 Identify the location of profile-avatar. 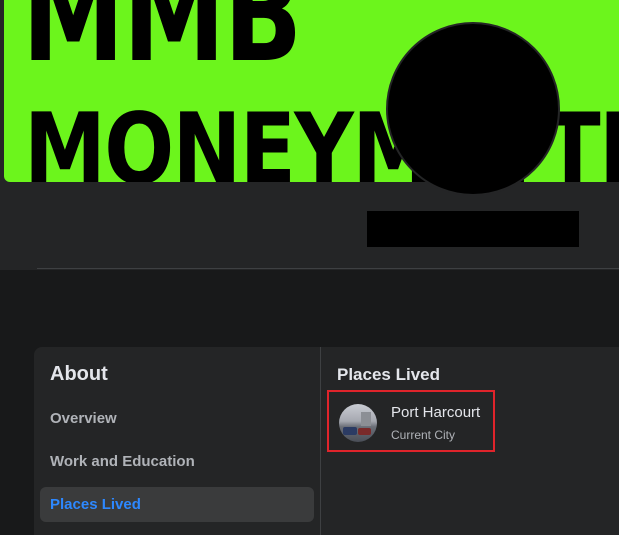
(473, 109).